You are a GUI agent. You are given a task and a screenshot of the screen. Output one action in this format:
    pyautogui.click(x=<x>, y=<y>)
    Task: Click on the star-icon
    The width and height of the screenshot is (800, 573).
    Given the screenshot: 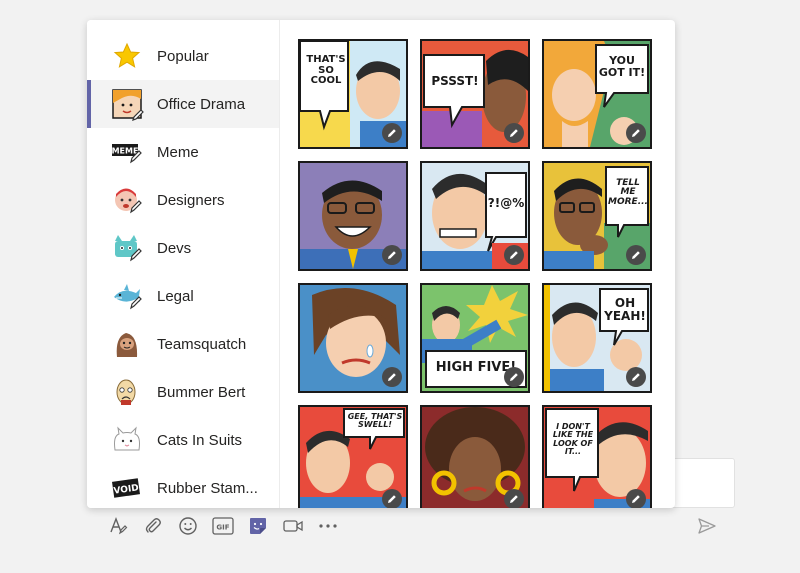 What is the action you would take?
    pyautogui.click(x=127, y=56)
    